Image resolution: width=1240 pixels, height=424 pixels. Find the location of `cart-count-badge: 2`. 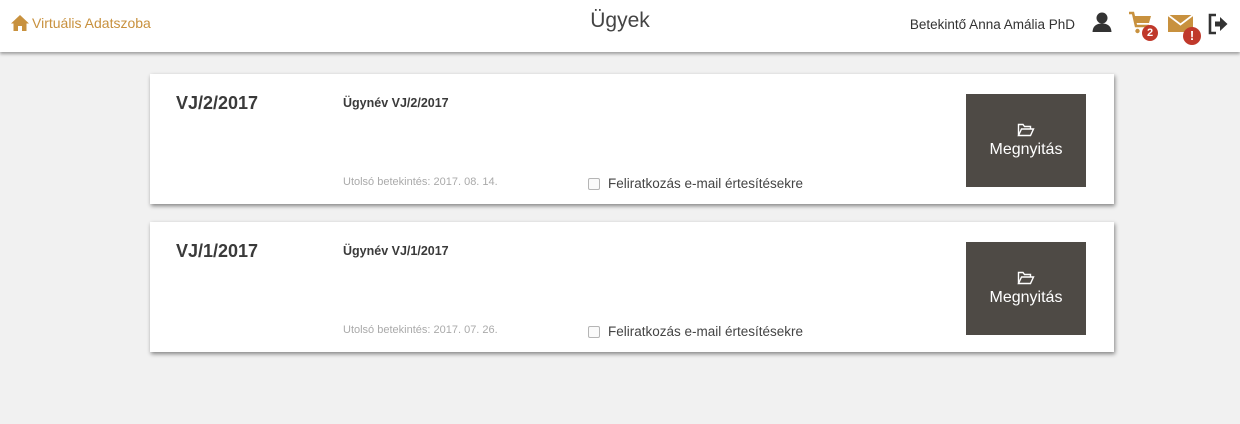

cart-count-badge: 2 is located at coordinates (1150, 33).